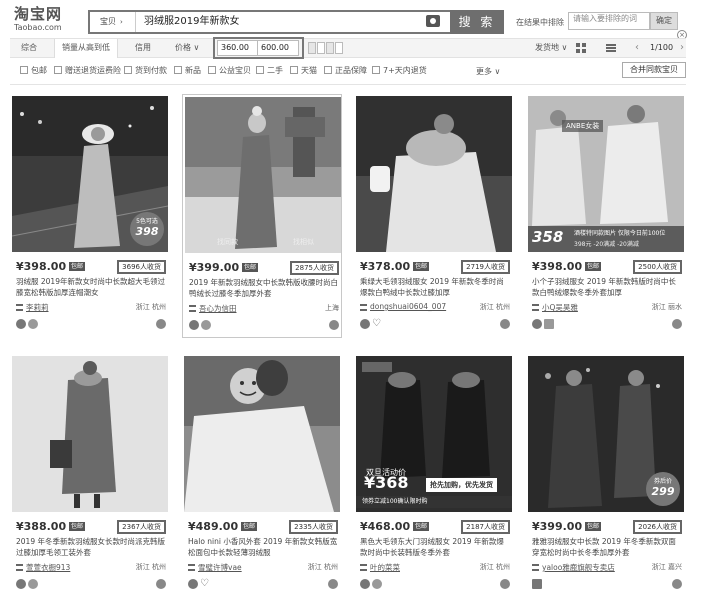  I want to click on filter-new: 新品, so click(187, 71).